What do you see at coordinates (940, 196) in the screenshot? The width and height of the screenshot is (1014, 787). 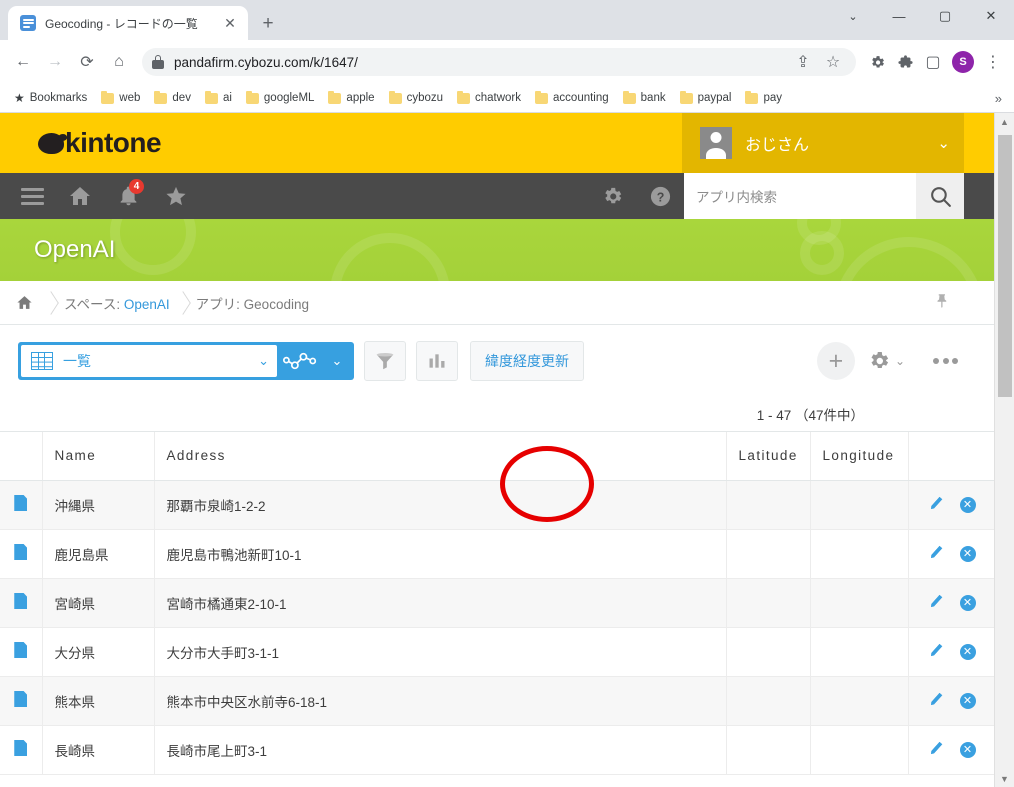 I see `search-icon` at bounding box center [940, 196].